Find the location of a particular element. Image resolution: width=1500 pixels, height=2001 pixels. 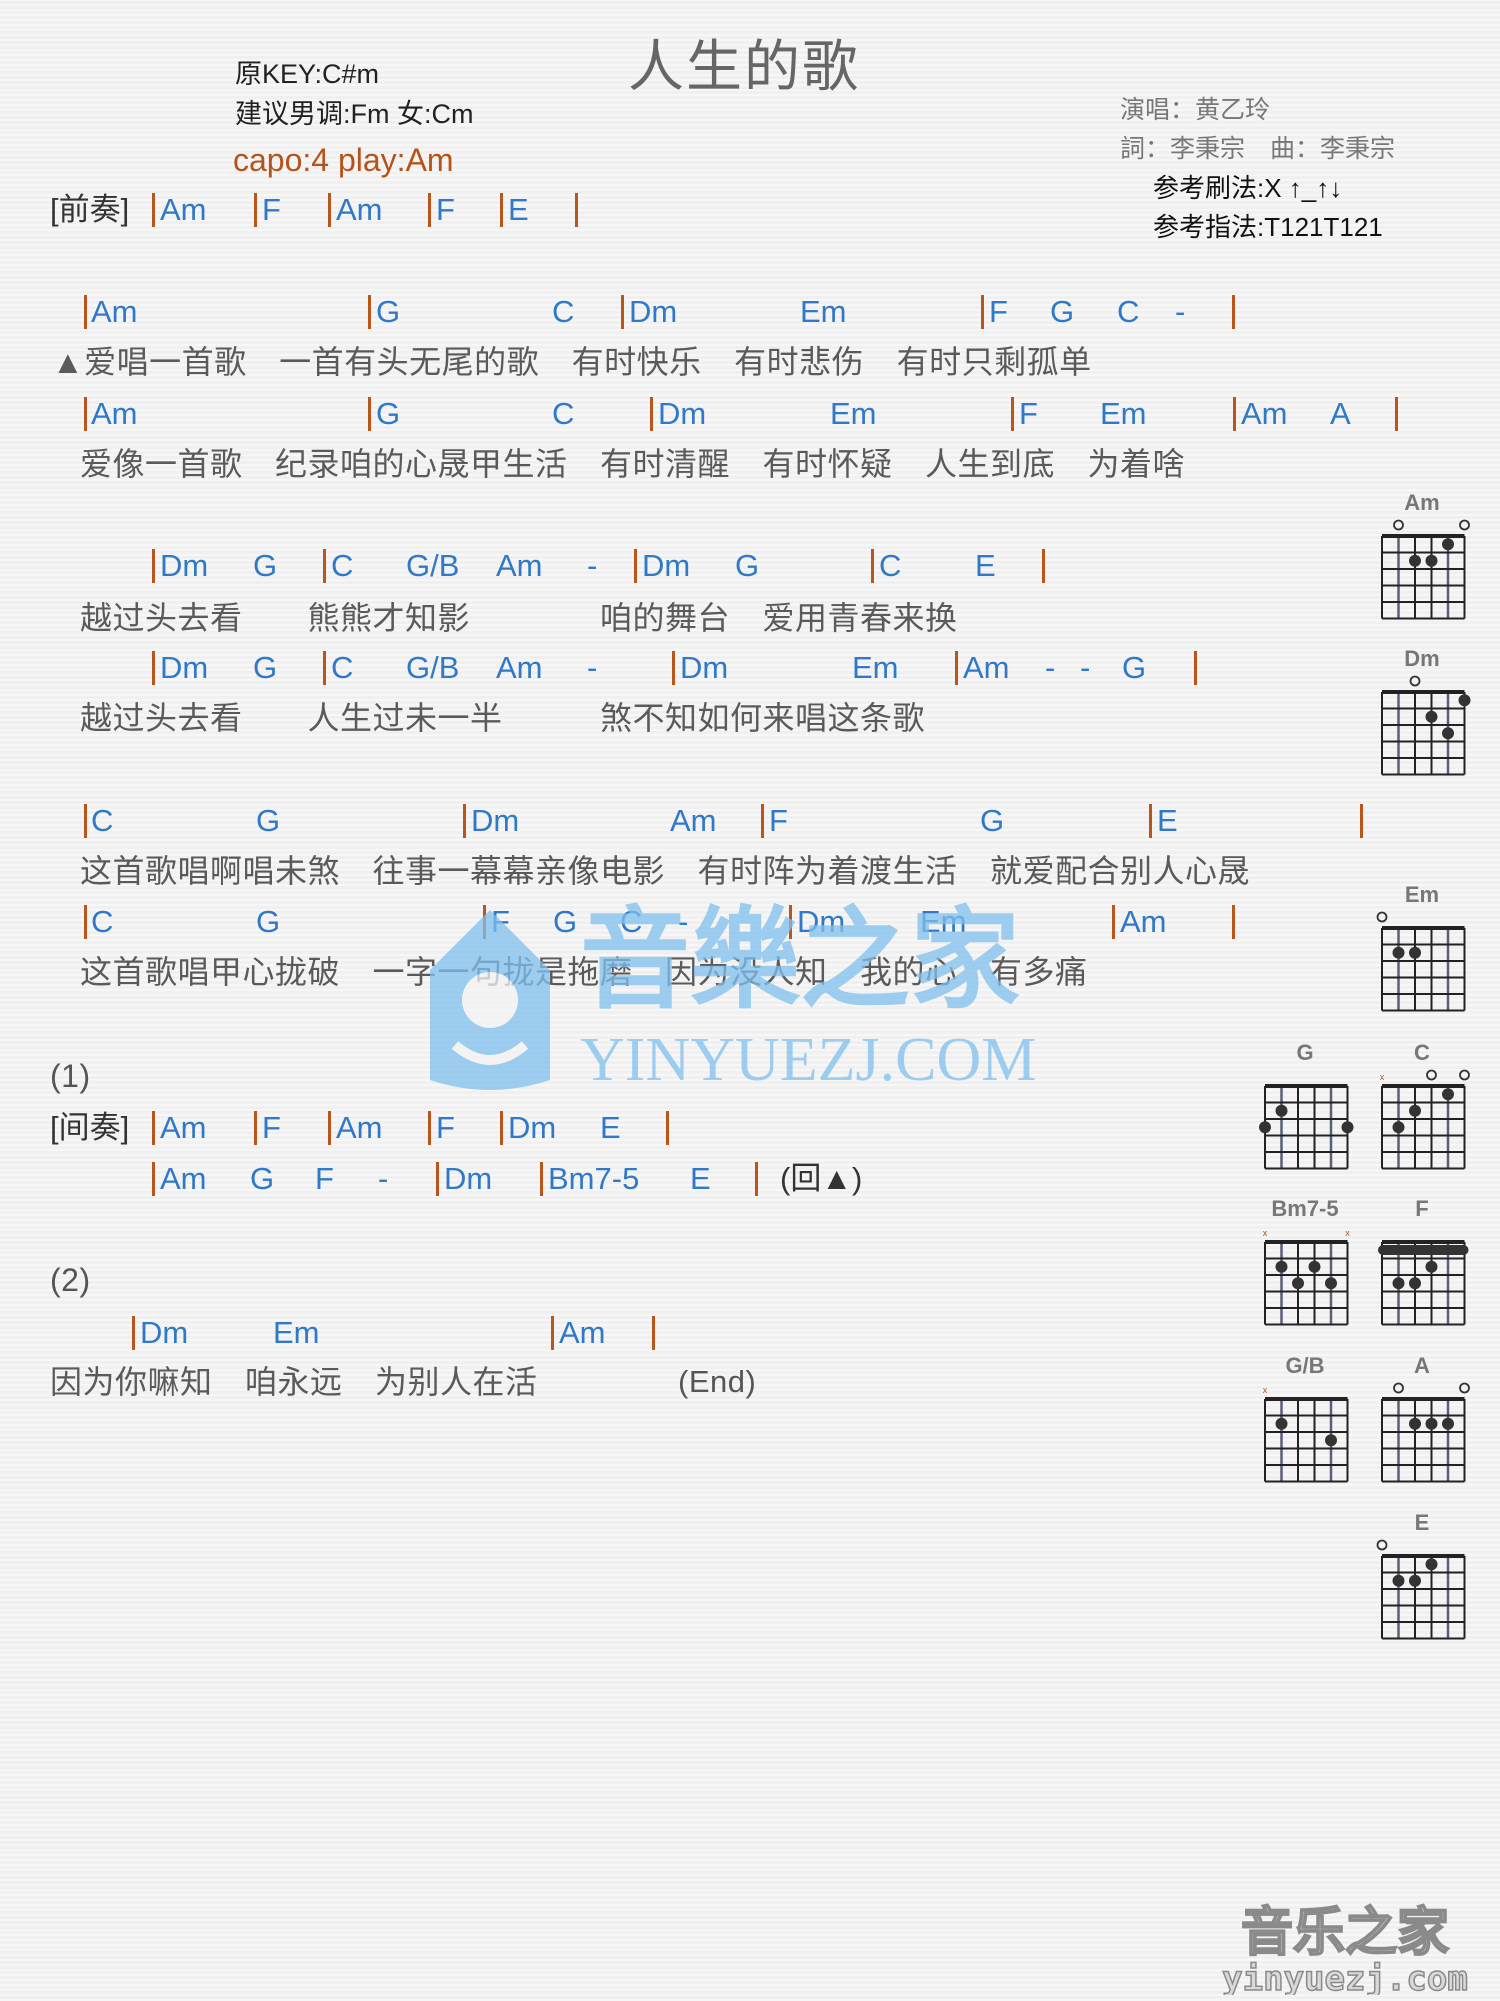

chord-name: A is located at coordinates (1340, 414).